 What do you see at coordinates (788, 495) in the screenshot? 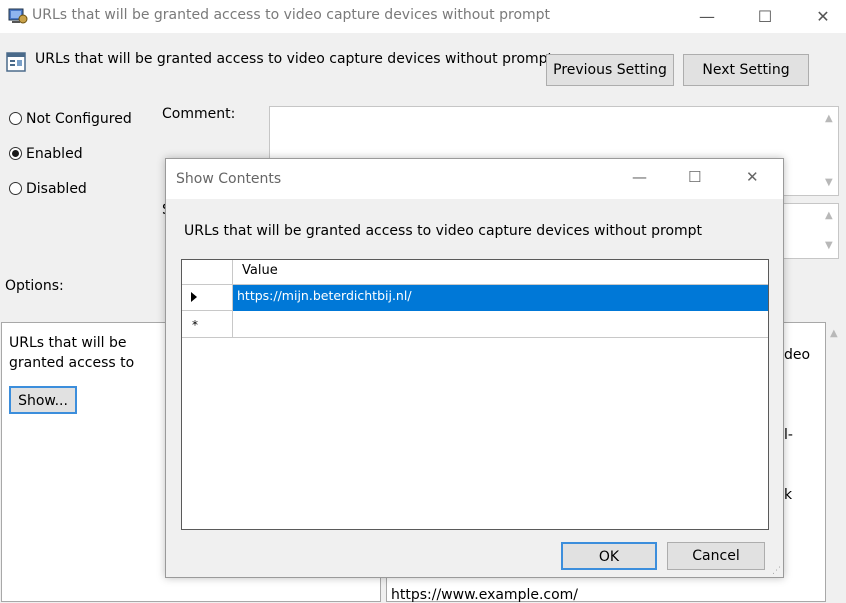
I see `help-text-fragment: k` at bounding box center [788, 495].